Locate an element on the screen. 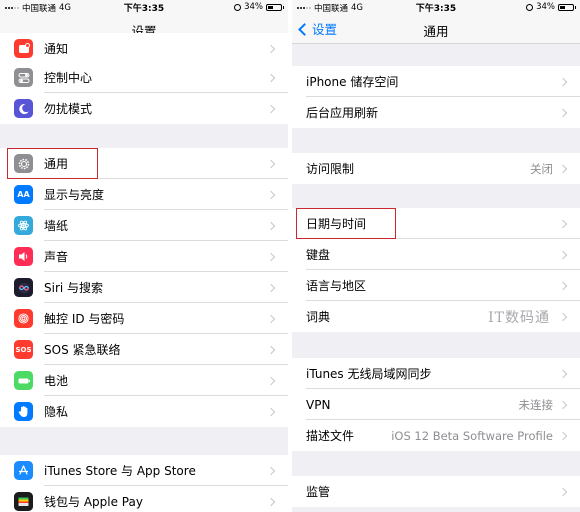 This screenshot has width=580, height=512. row-label: 后台应用刷新 is located at coordinates (342, 113).